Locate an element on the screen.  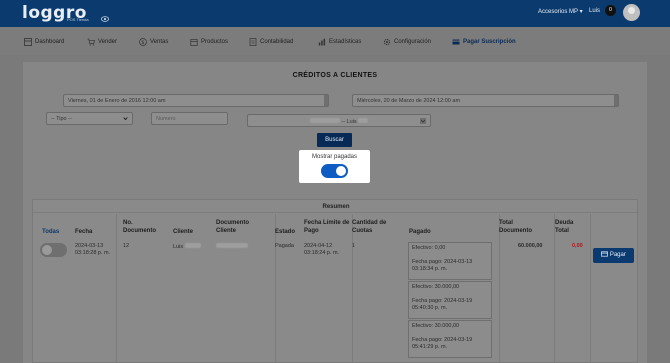
date-from-value: Viernes, 01 de Enero de 2016 12:00 am is located at coordinates (117, 101).